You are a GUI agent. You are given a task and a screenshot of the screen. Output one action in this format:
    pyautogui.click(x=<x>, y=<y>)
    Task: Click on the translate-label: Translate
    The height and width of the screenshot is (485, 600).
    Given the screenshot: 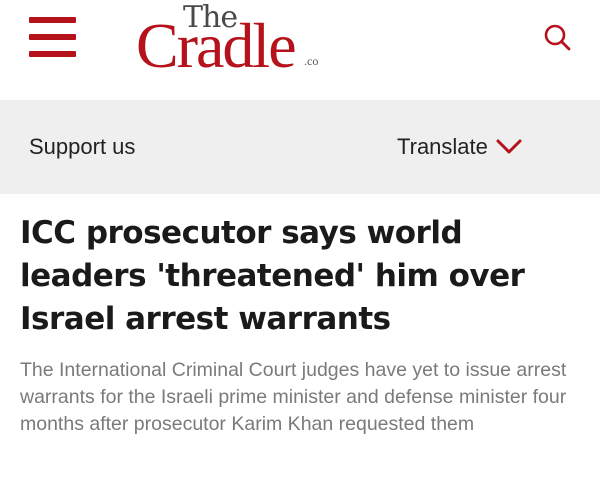 What is the action you would take?
    pyautogui.click(x=442, y=146)
    